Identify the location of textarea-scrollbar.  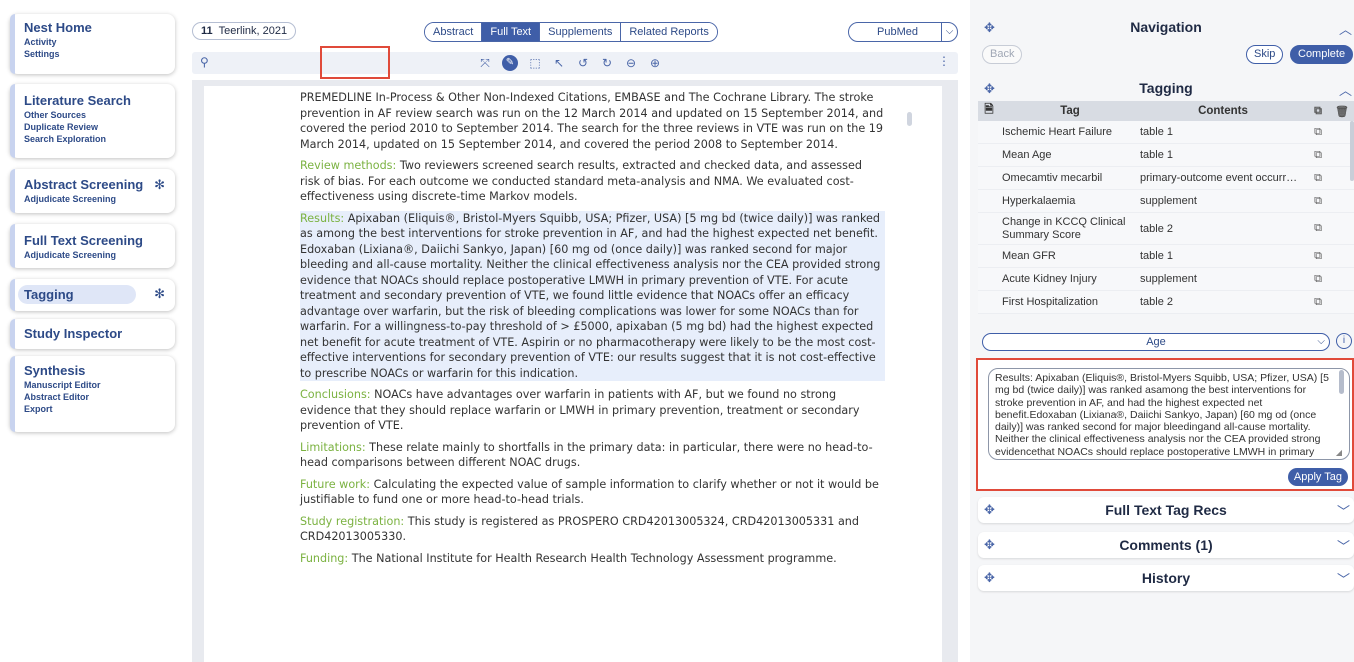
(1341, 382).